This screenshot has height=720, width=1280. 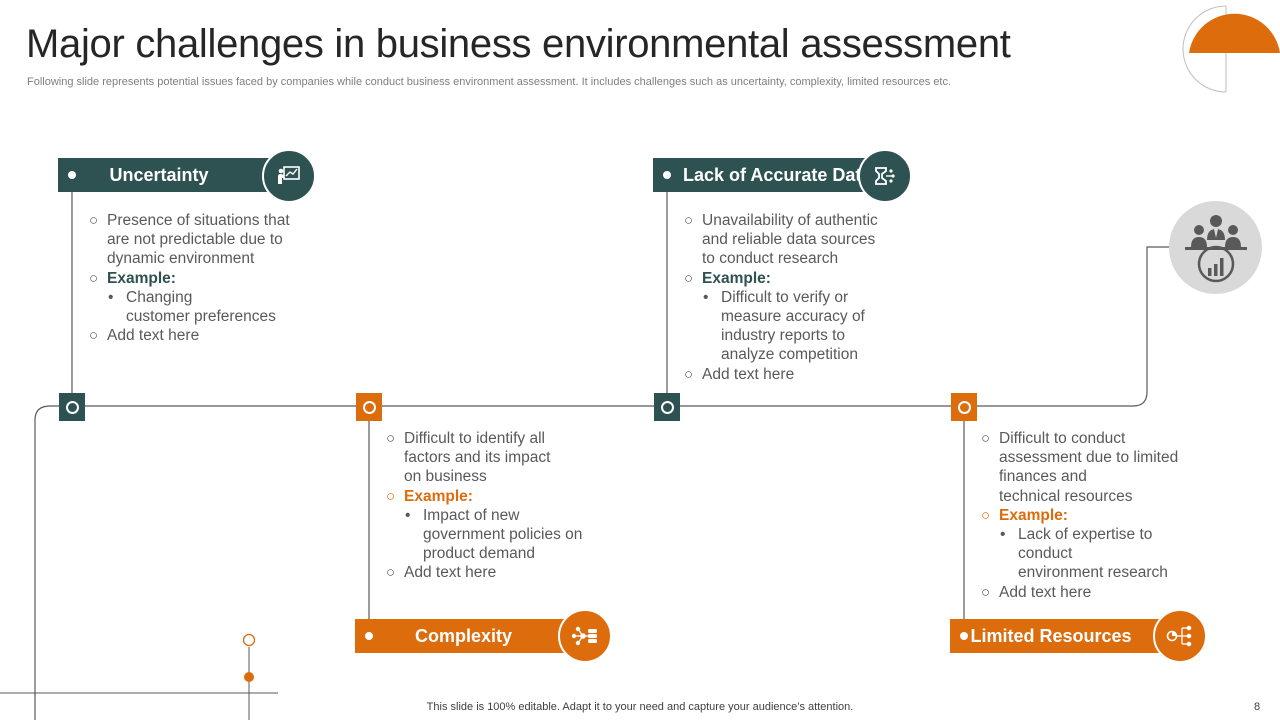 I want to click on text-line: Difficult to conduct, so click(x=1062, y=438).